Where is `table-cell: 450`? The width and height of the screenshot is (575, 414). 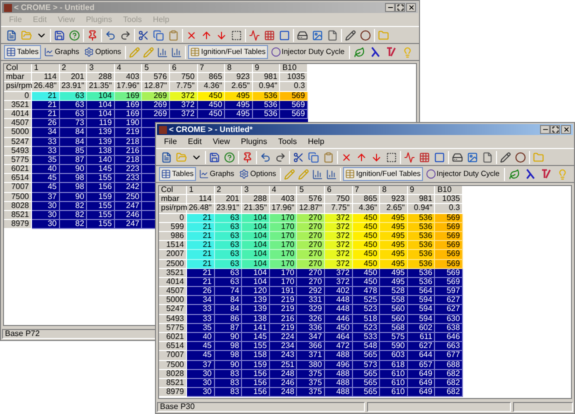 table-cell: 450 is located at coordinates (366, 255).